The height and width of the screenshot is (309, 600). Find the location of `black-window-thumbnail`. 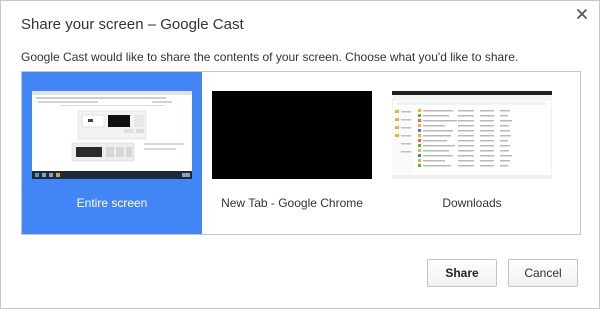

black-window-thumbnail is located at coordinates (292, 135).